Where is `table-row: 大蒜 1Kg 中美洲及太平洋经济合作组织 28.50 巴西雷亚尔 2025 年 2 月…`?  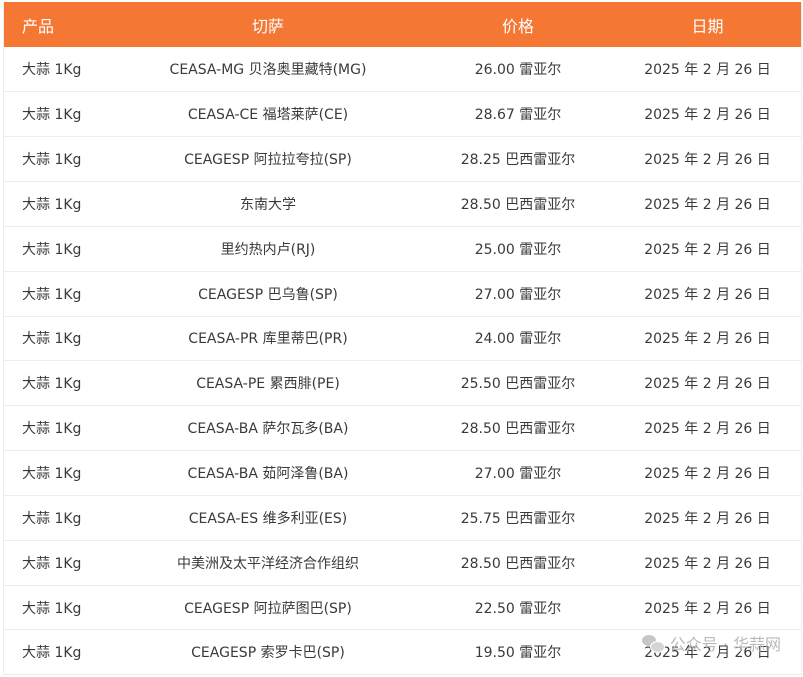 table-row: 大蒜 1Kg 中美洲及太平洋经济合作组织 28.50 巴西雷亚尔 2025 年 2 月… is located at coordinates (402, 563).